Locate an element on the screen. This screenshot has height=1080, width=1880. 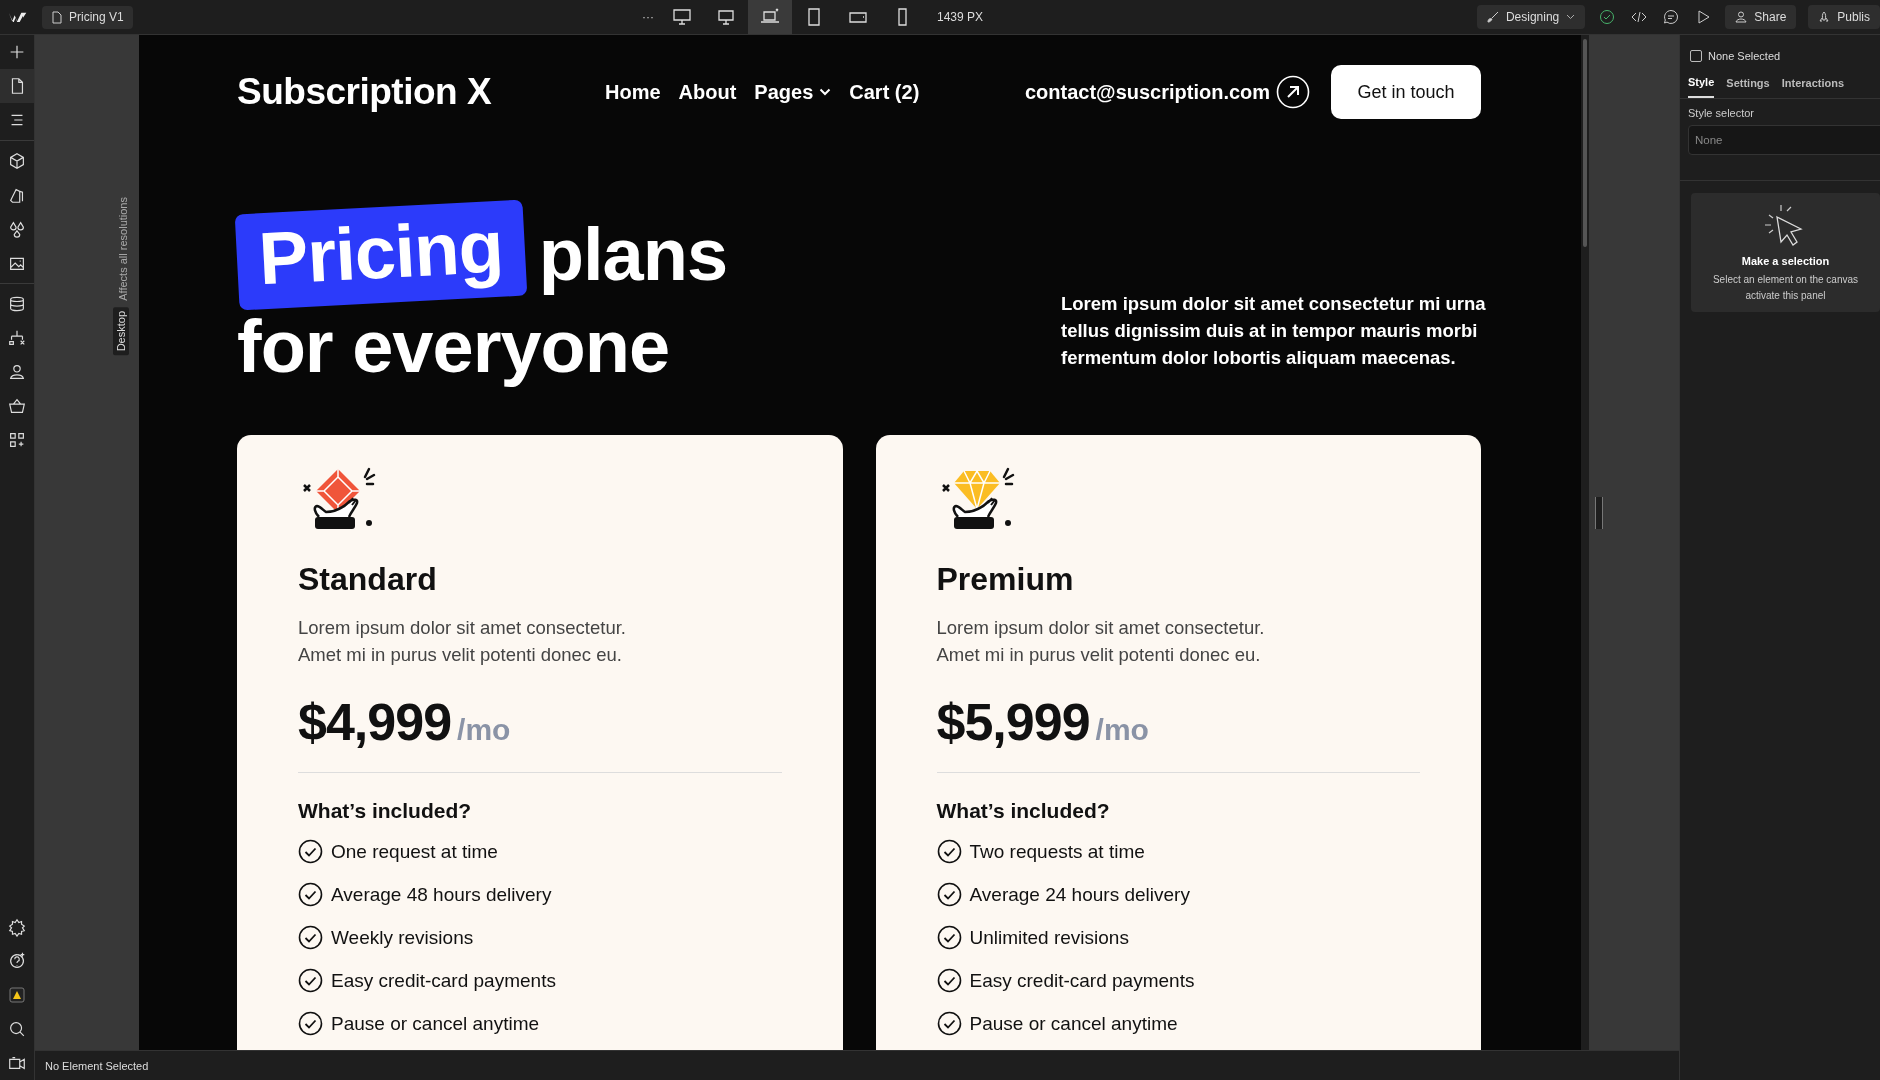
components-icon is located at coordinates (17, 161).